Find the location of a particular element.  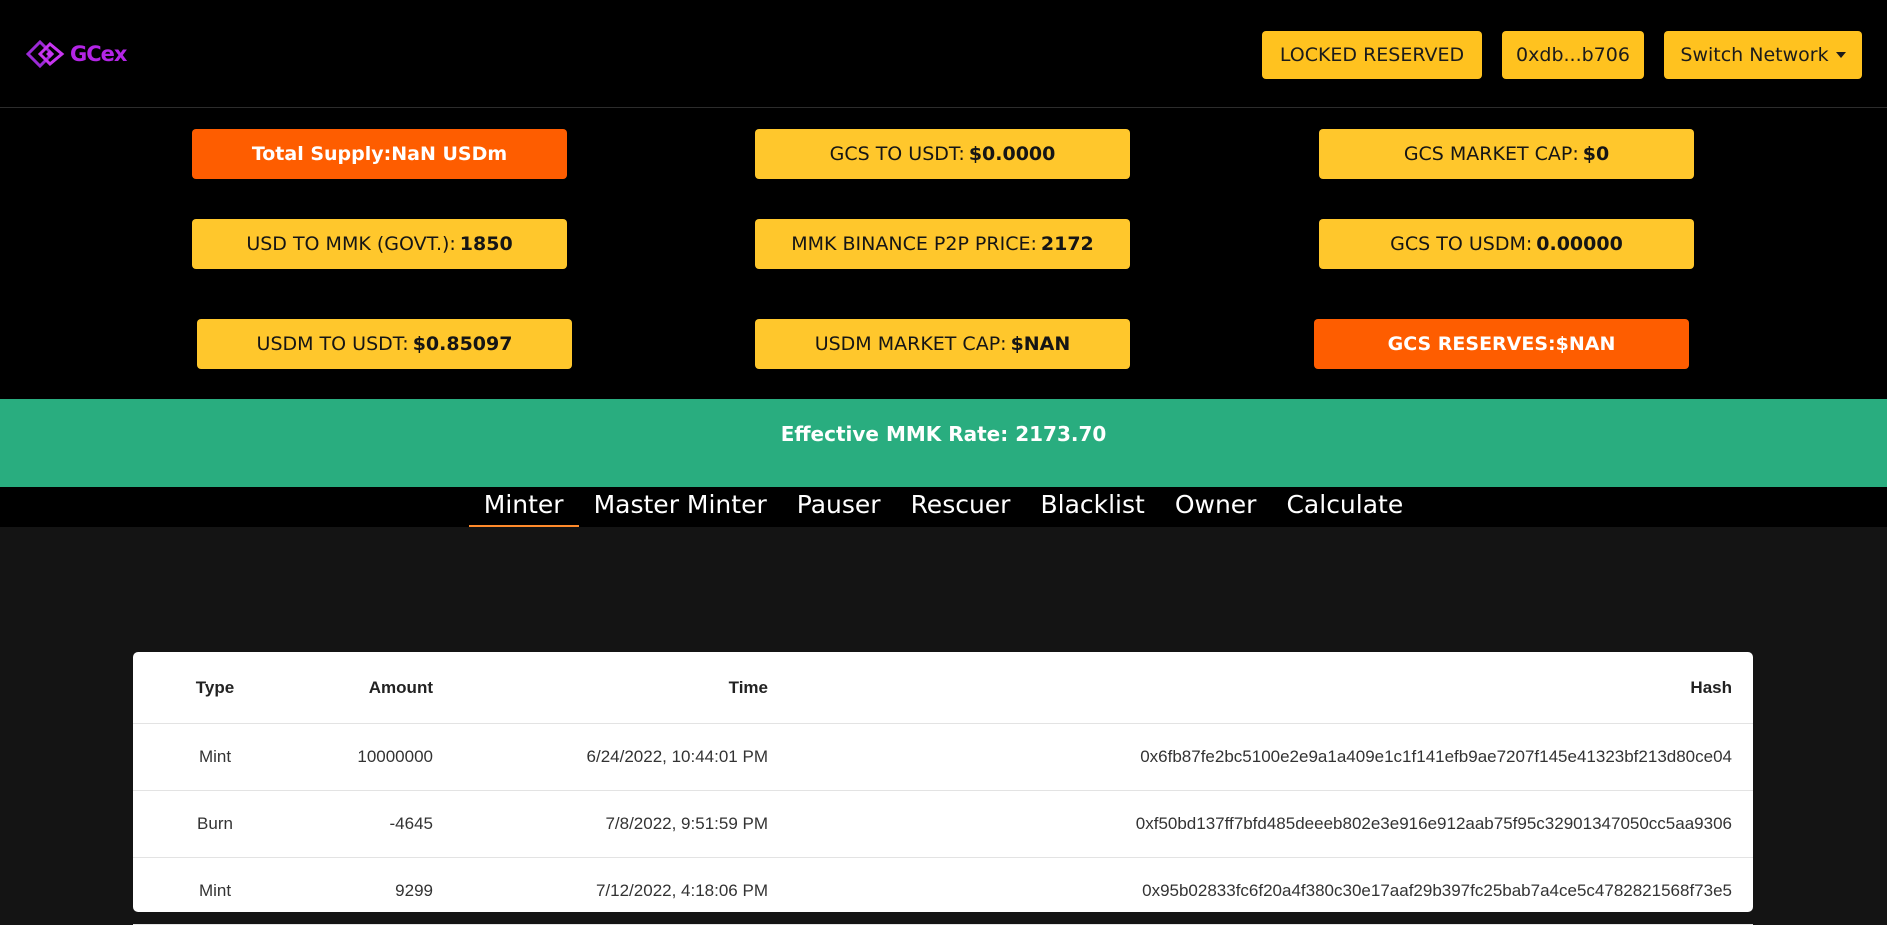

usdm-market-cap-badge: USDM MARKET CAP: $NAN is located at coordinates (942, 344).